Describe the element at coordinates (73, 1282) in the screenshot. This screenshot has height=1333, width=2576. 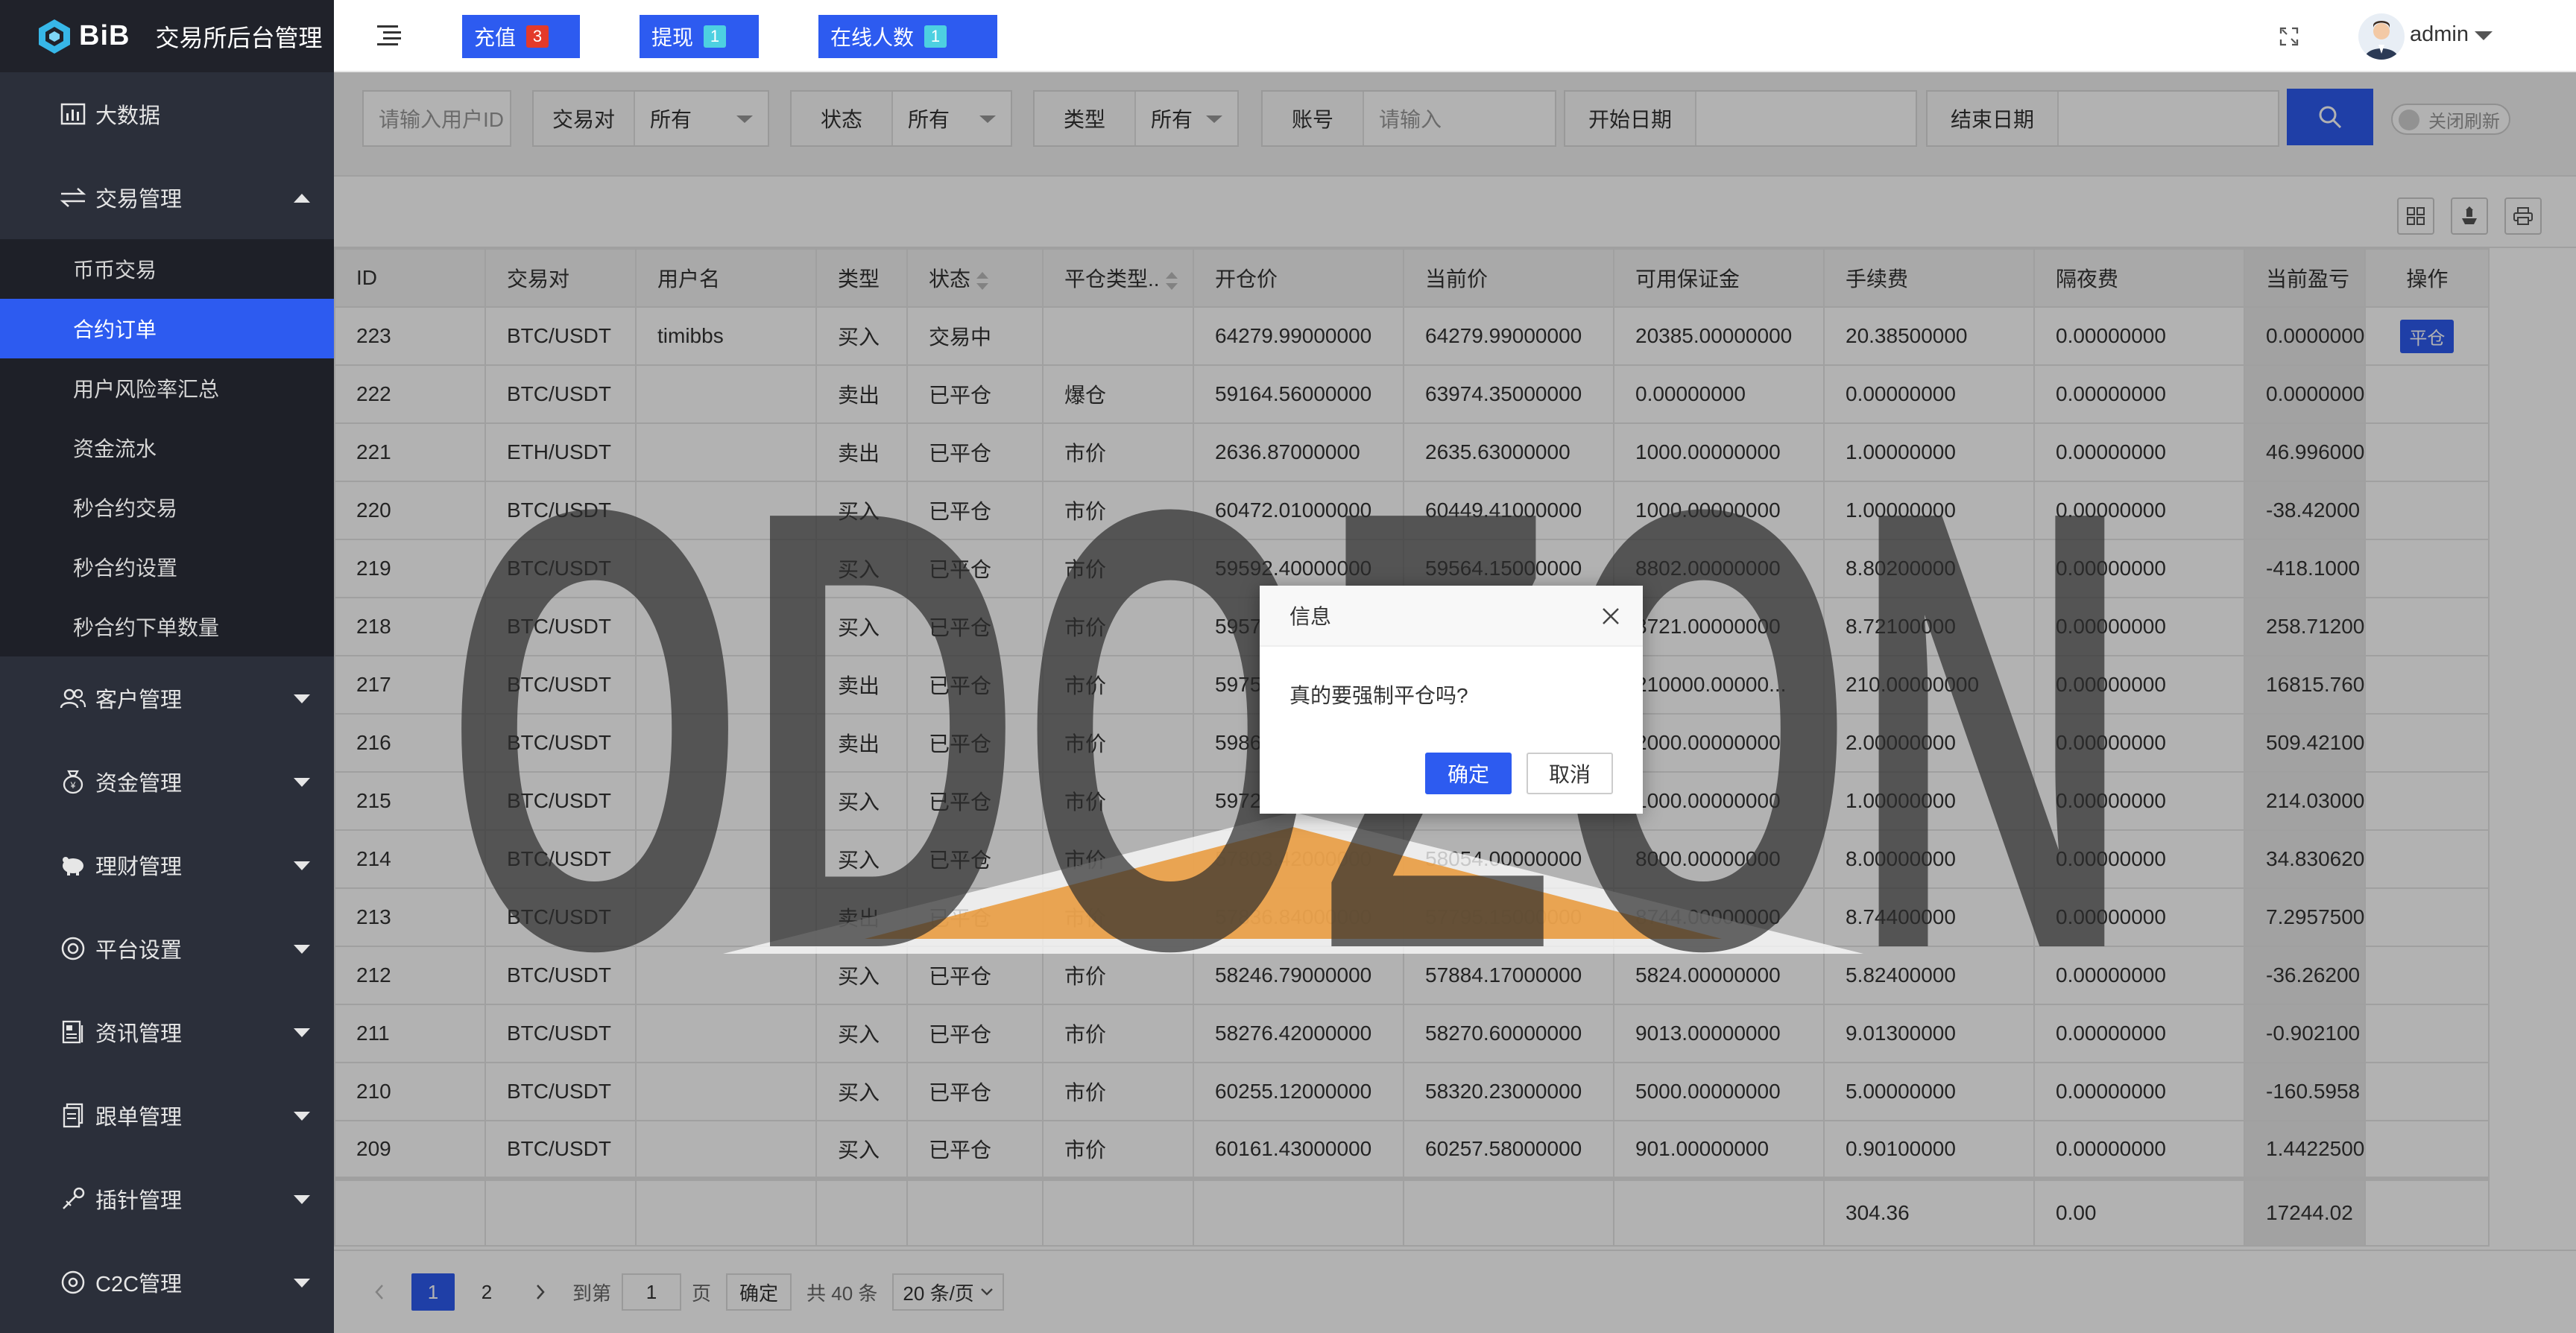
I see `c2c-icon` at that location.